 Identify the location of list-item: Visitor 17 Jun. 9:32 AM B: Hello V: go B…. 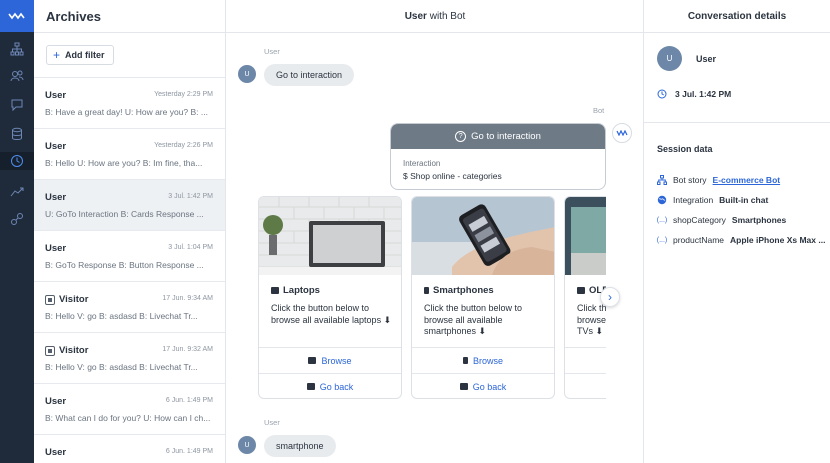
(129, 357).